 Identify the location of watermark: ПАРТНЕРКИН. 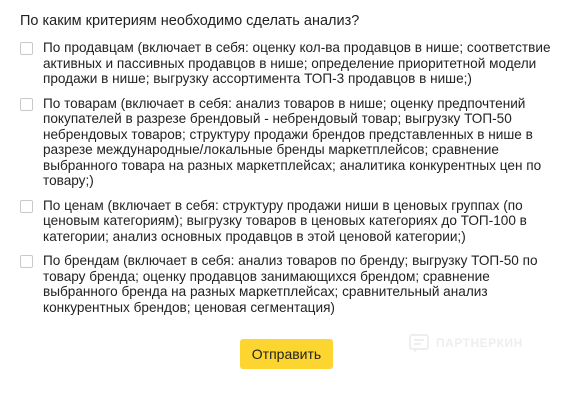
(465, 343).